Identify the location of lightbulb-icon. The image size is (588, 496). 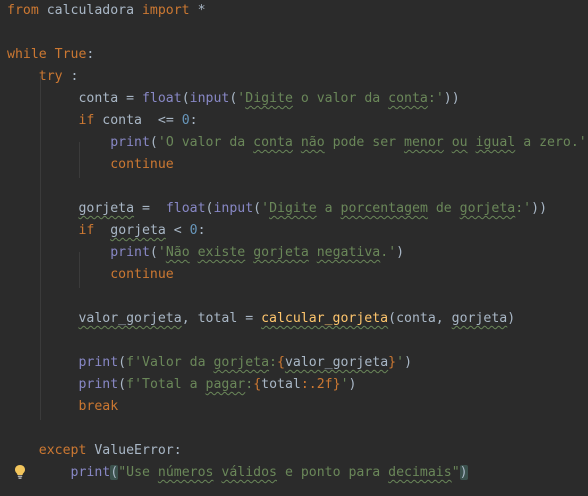
(20, 472).